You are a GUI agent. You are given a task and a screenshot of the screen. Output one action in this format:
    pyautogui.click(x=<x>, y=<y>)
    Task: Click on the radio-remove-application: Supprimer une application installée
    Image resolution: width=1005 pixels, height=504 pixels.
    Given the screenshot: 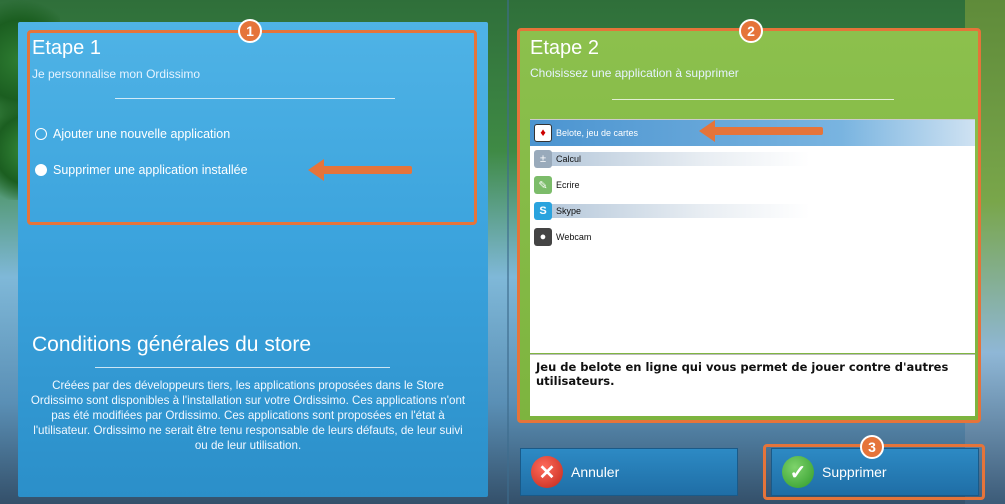 What is the action you would take?
    pyautogui.click(x=141, y=170)
    